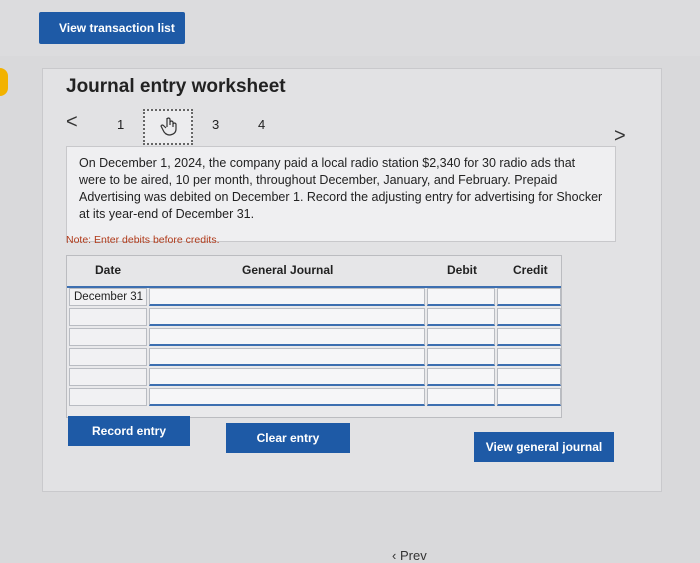 The height and width of the screenshot is (563, 700). What do you see at coordinates (215, 124) in the screenshot?
I see `step-3: 3` at bounding box center [215, 124].